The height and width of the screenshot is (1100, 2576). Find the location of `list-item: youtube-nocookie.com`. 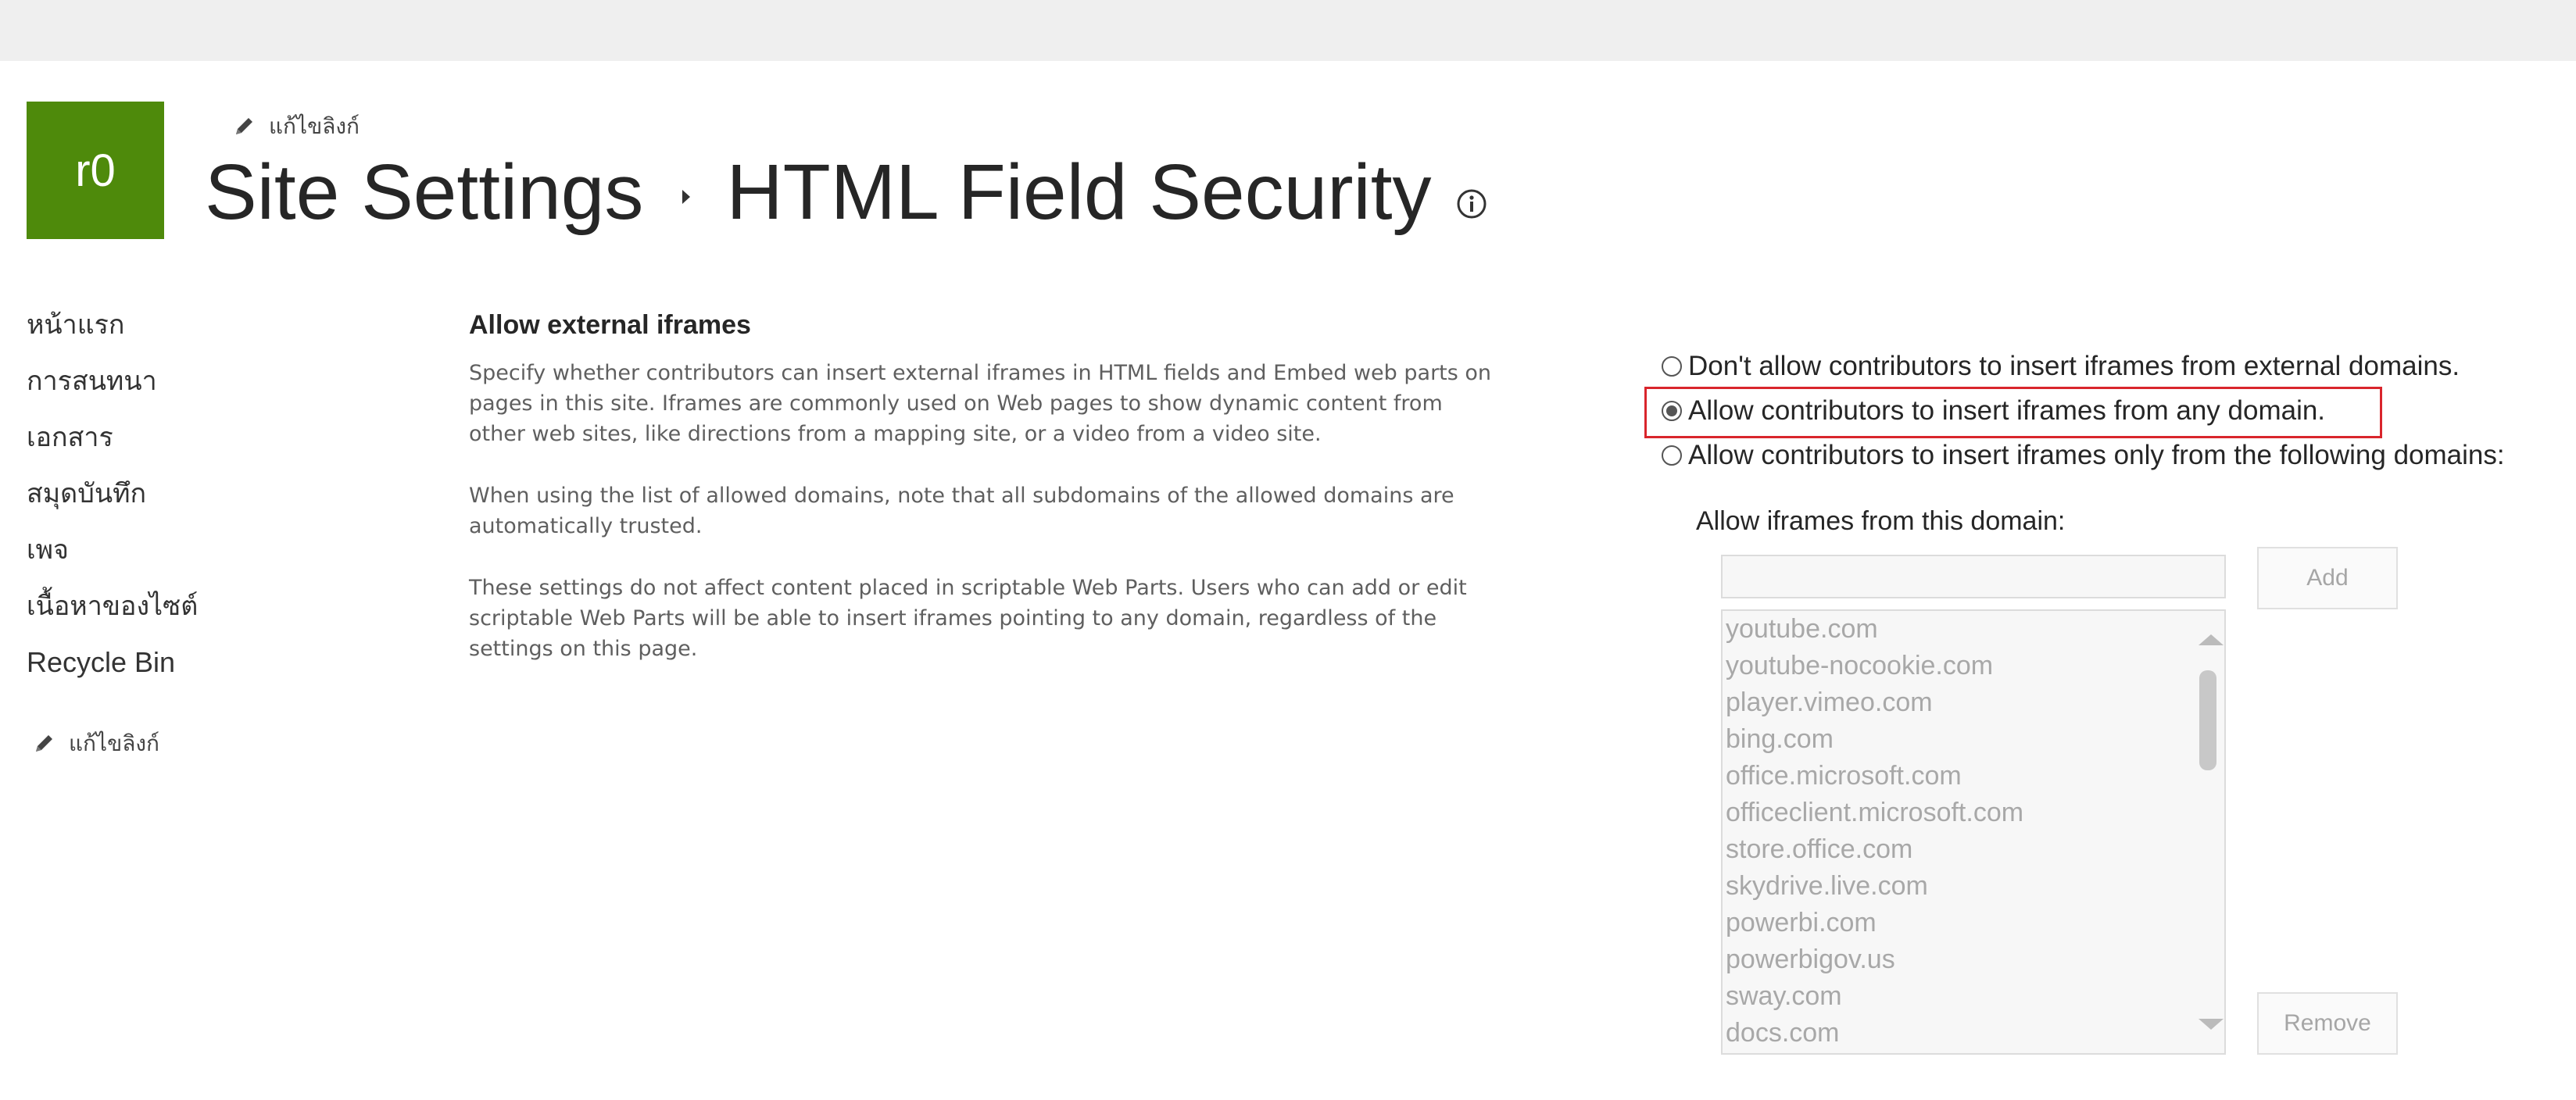

list-item: youtube-nocookie.com is located at coordinates (1975, 666).